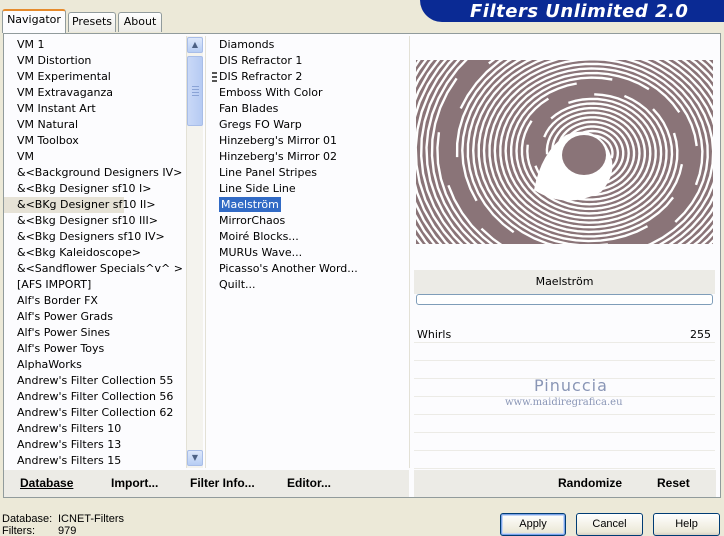  I want to click on tab-presets: Presets, so click(92, 22).